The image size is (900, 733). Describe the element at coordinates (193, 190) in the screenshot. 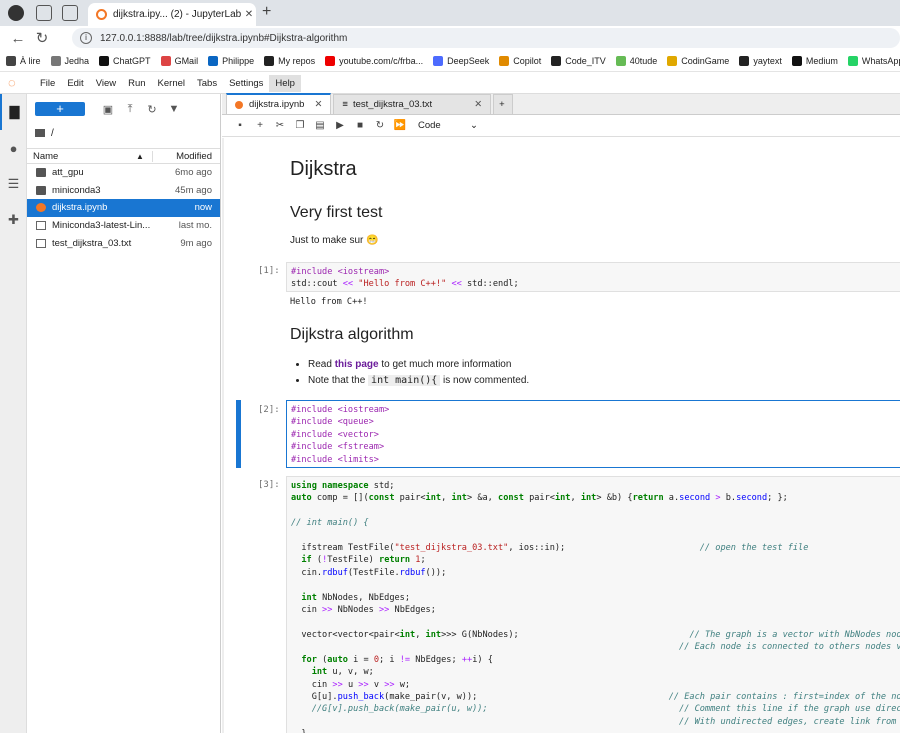

I see `file-modified: 45m ago` at that location.